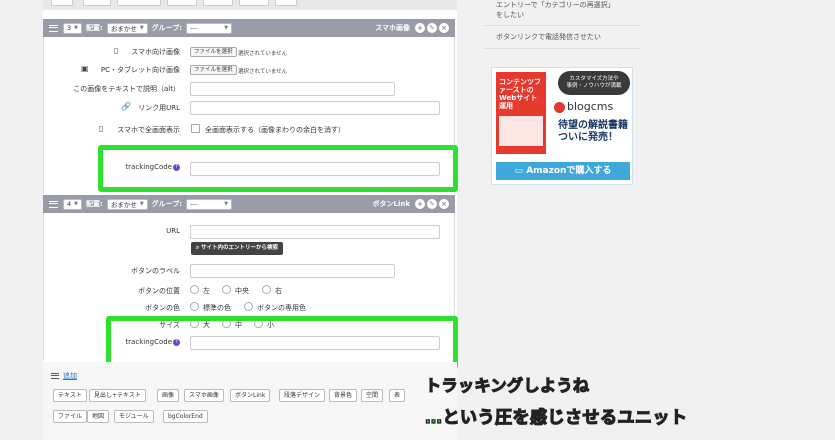 The image size is (835, 440). What do you see at coordinates (173, 231) in the screenshot?
I see `url-label: URL` at bounding box center [173, 231].